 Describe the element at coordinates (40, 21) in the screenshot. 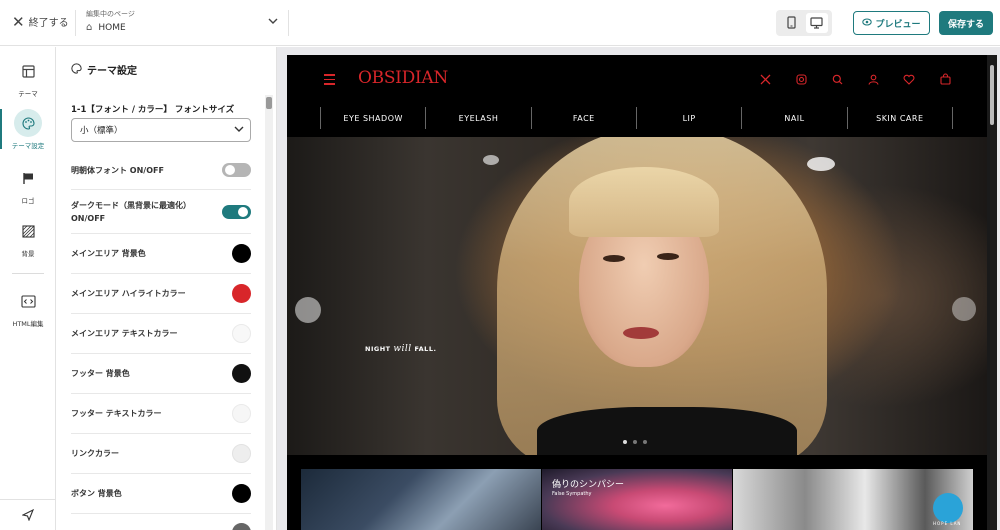

I see `close-editor-button: ✕ 終了する` at that location.